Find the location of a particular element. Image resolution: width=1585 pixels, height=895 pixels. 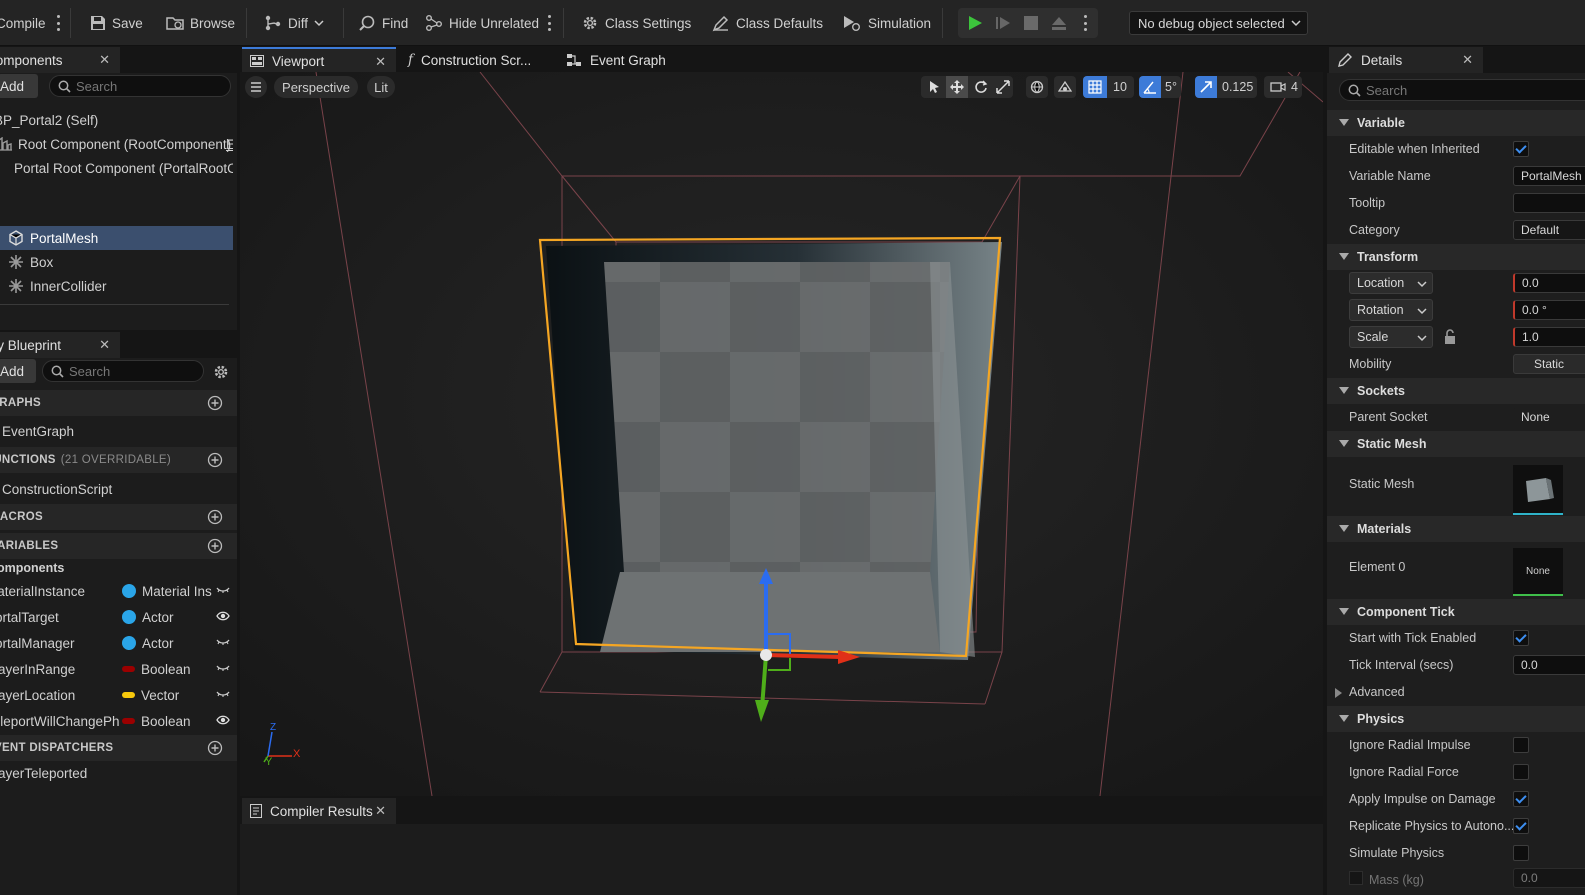

details-section-materials: Materials is located at coordinates (1456, 529).